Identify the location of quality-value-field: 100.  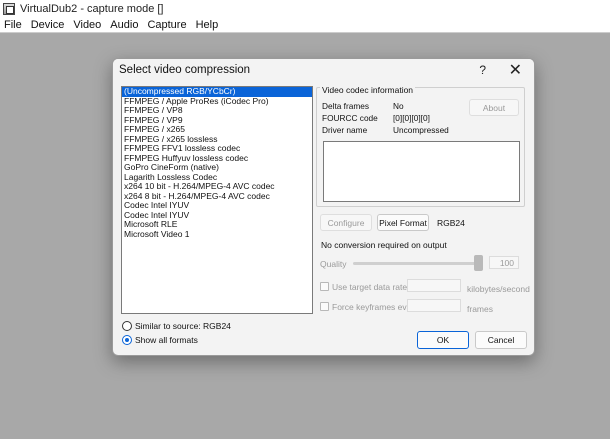
(504, 262).